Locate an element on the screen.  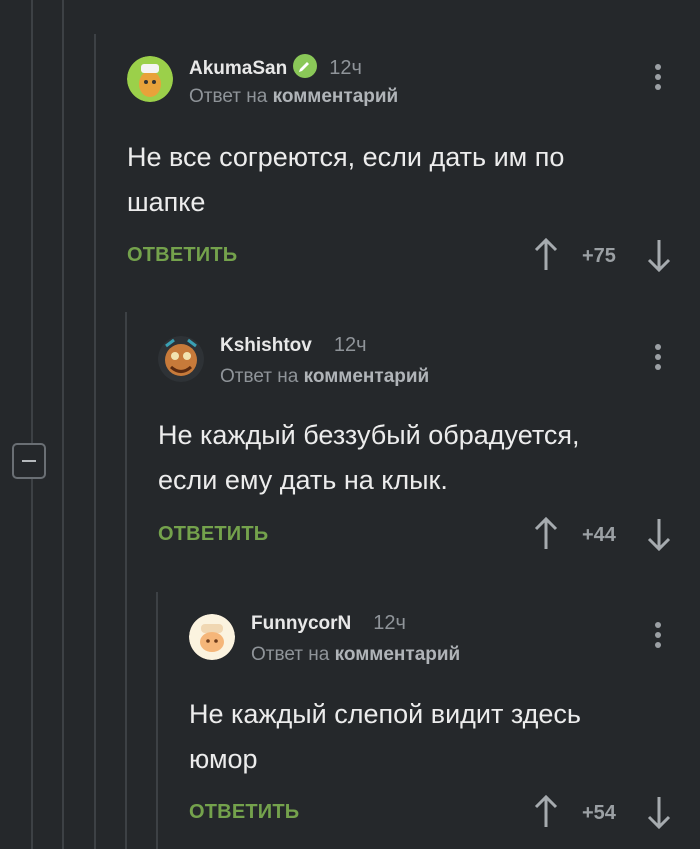
comment-text-line: юмор is located at coordinates (223, 759).